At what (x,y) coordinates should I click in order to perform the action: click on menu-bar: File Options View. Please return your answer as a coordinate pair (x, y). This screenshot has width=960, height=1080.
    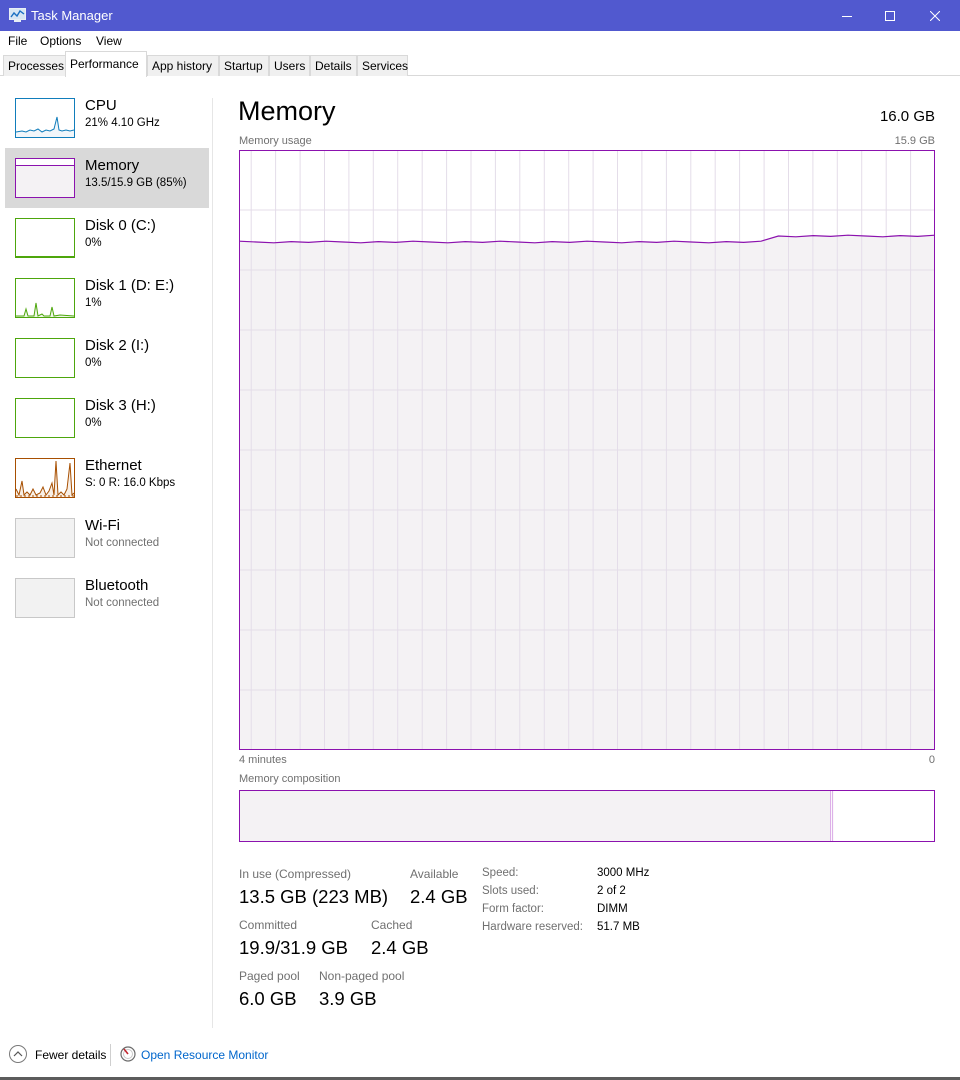
    Looking at the image, I should click on (480, 41).